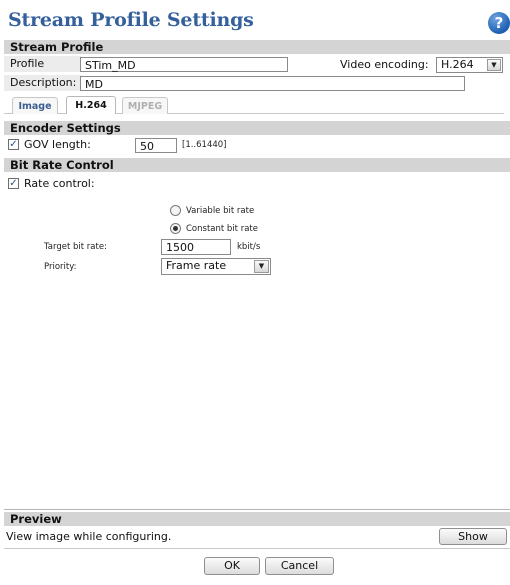 The width and height of the screenshot is (510, 585). I want to click on target-bitrate-label: Target bit rate:, so click(75, 247).